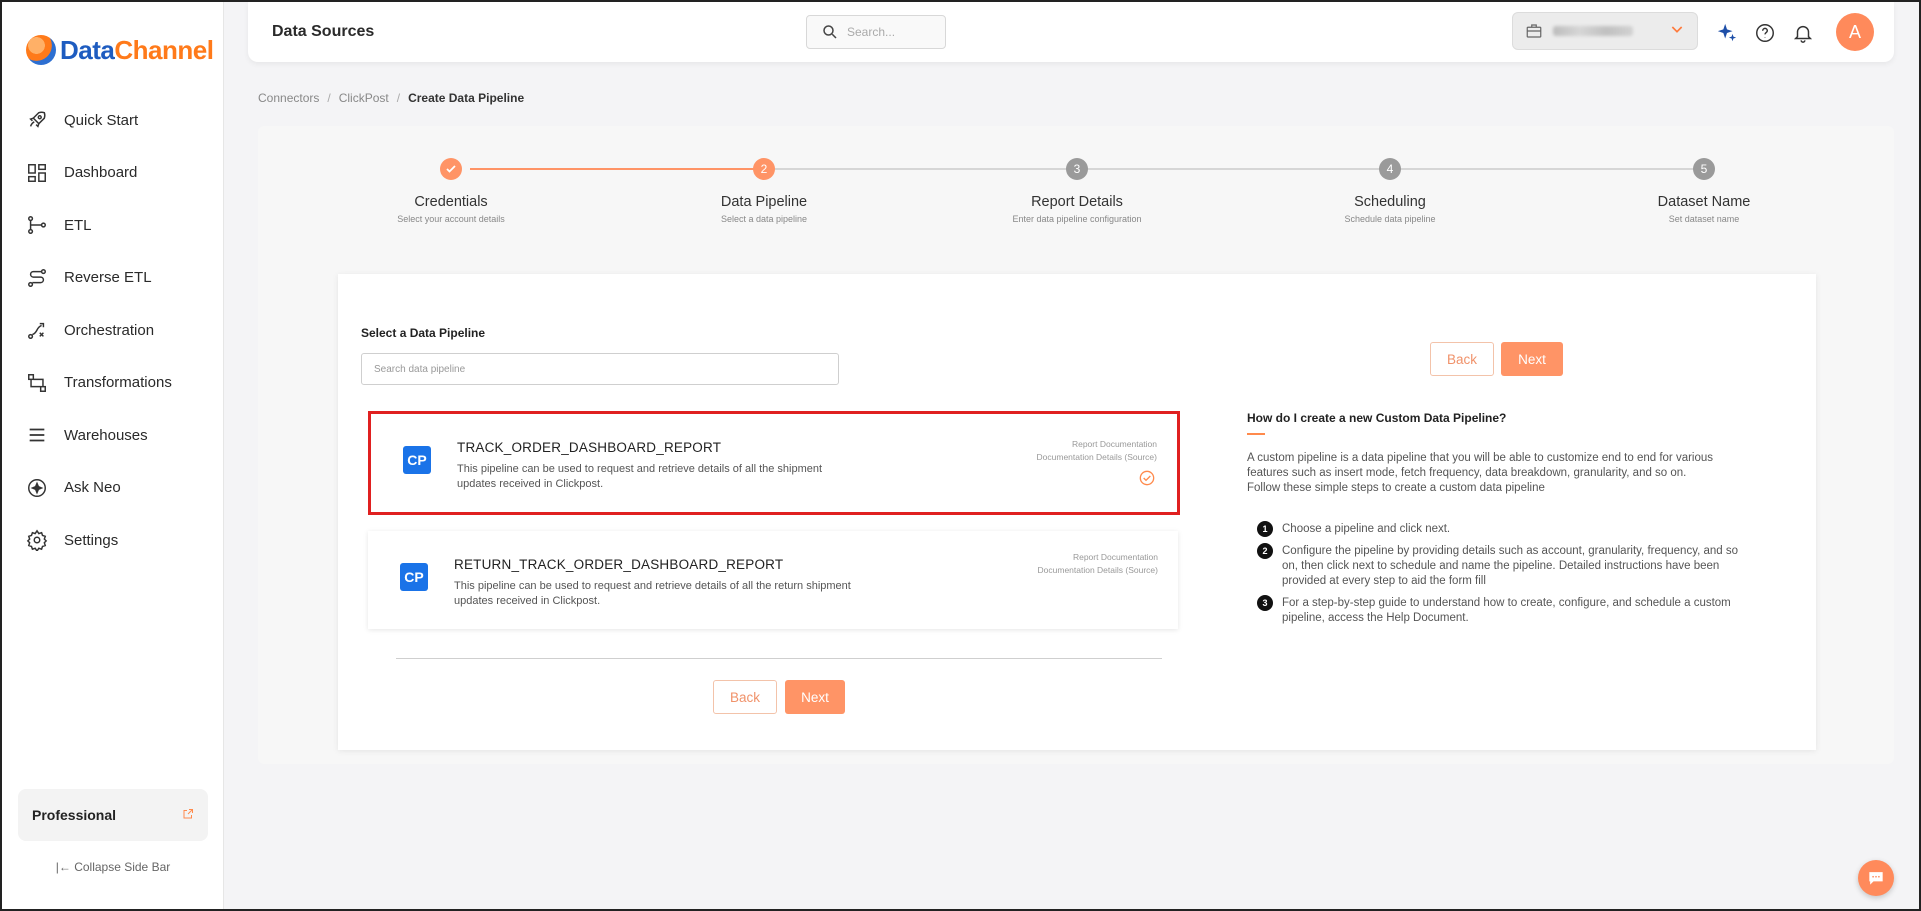 The width and height of the screenshot is (1921, 911). What do you see at coordinates (1390, 219) in the screenshot?
I see `step-subtitle: Schedule data pipeline` at bounding box center [1390, 219].